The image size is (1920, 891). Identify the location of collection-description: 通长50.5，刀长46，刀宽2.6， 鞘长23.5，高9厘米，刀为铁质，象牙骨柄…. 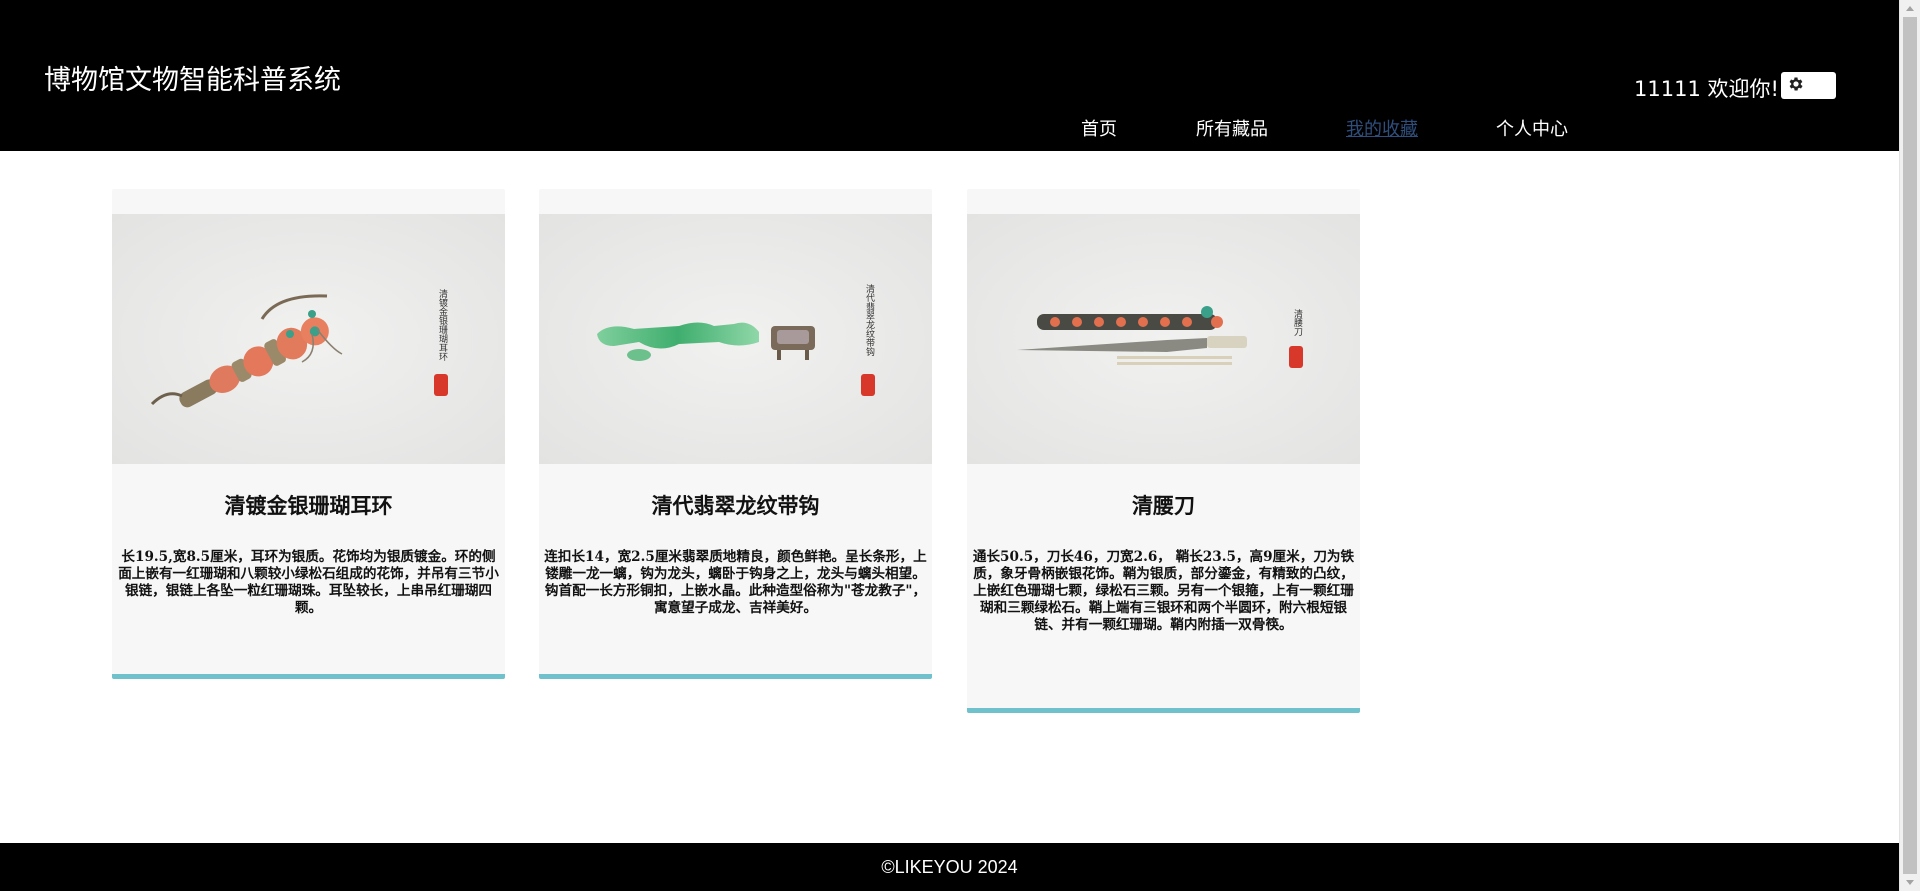
(1163, 591).